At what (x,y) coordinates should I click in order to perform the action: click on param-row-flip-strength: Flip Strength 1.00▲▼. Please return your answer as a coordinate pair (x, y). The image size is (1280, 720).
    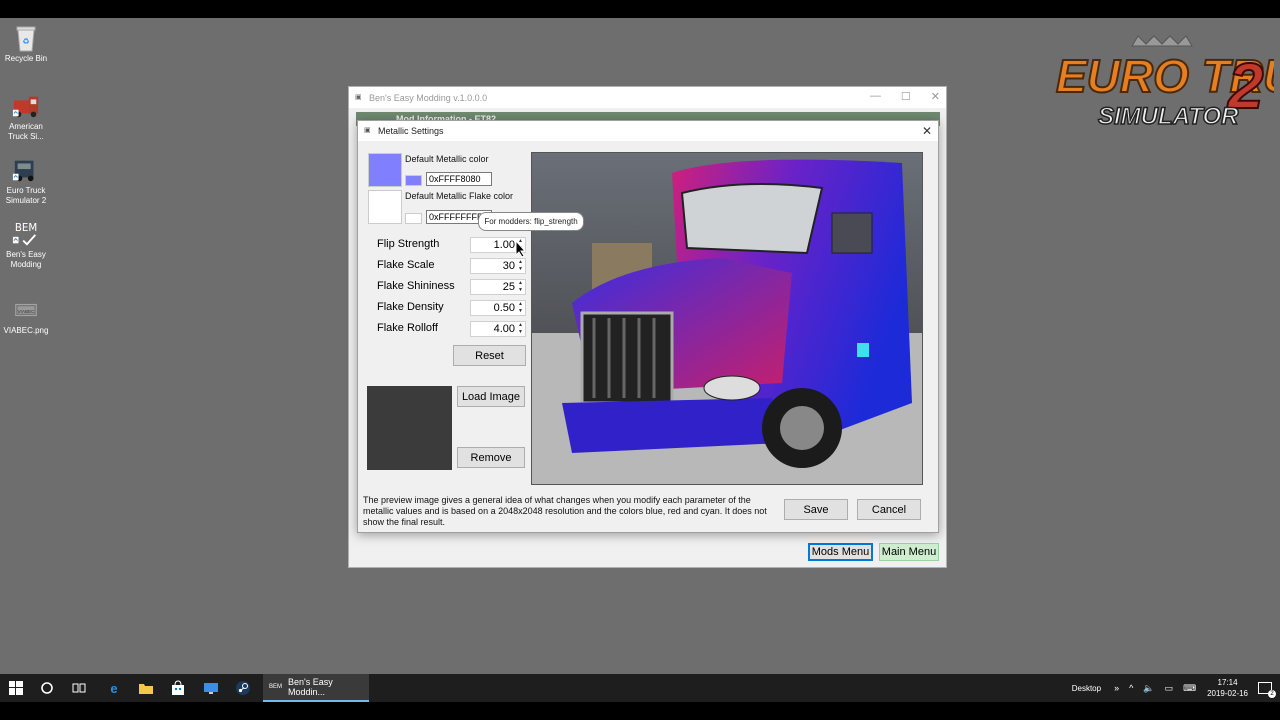
    Looking at the image, I should click on (452, 245).